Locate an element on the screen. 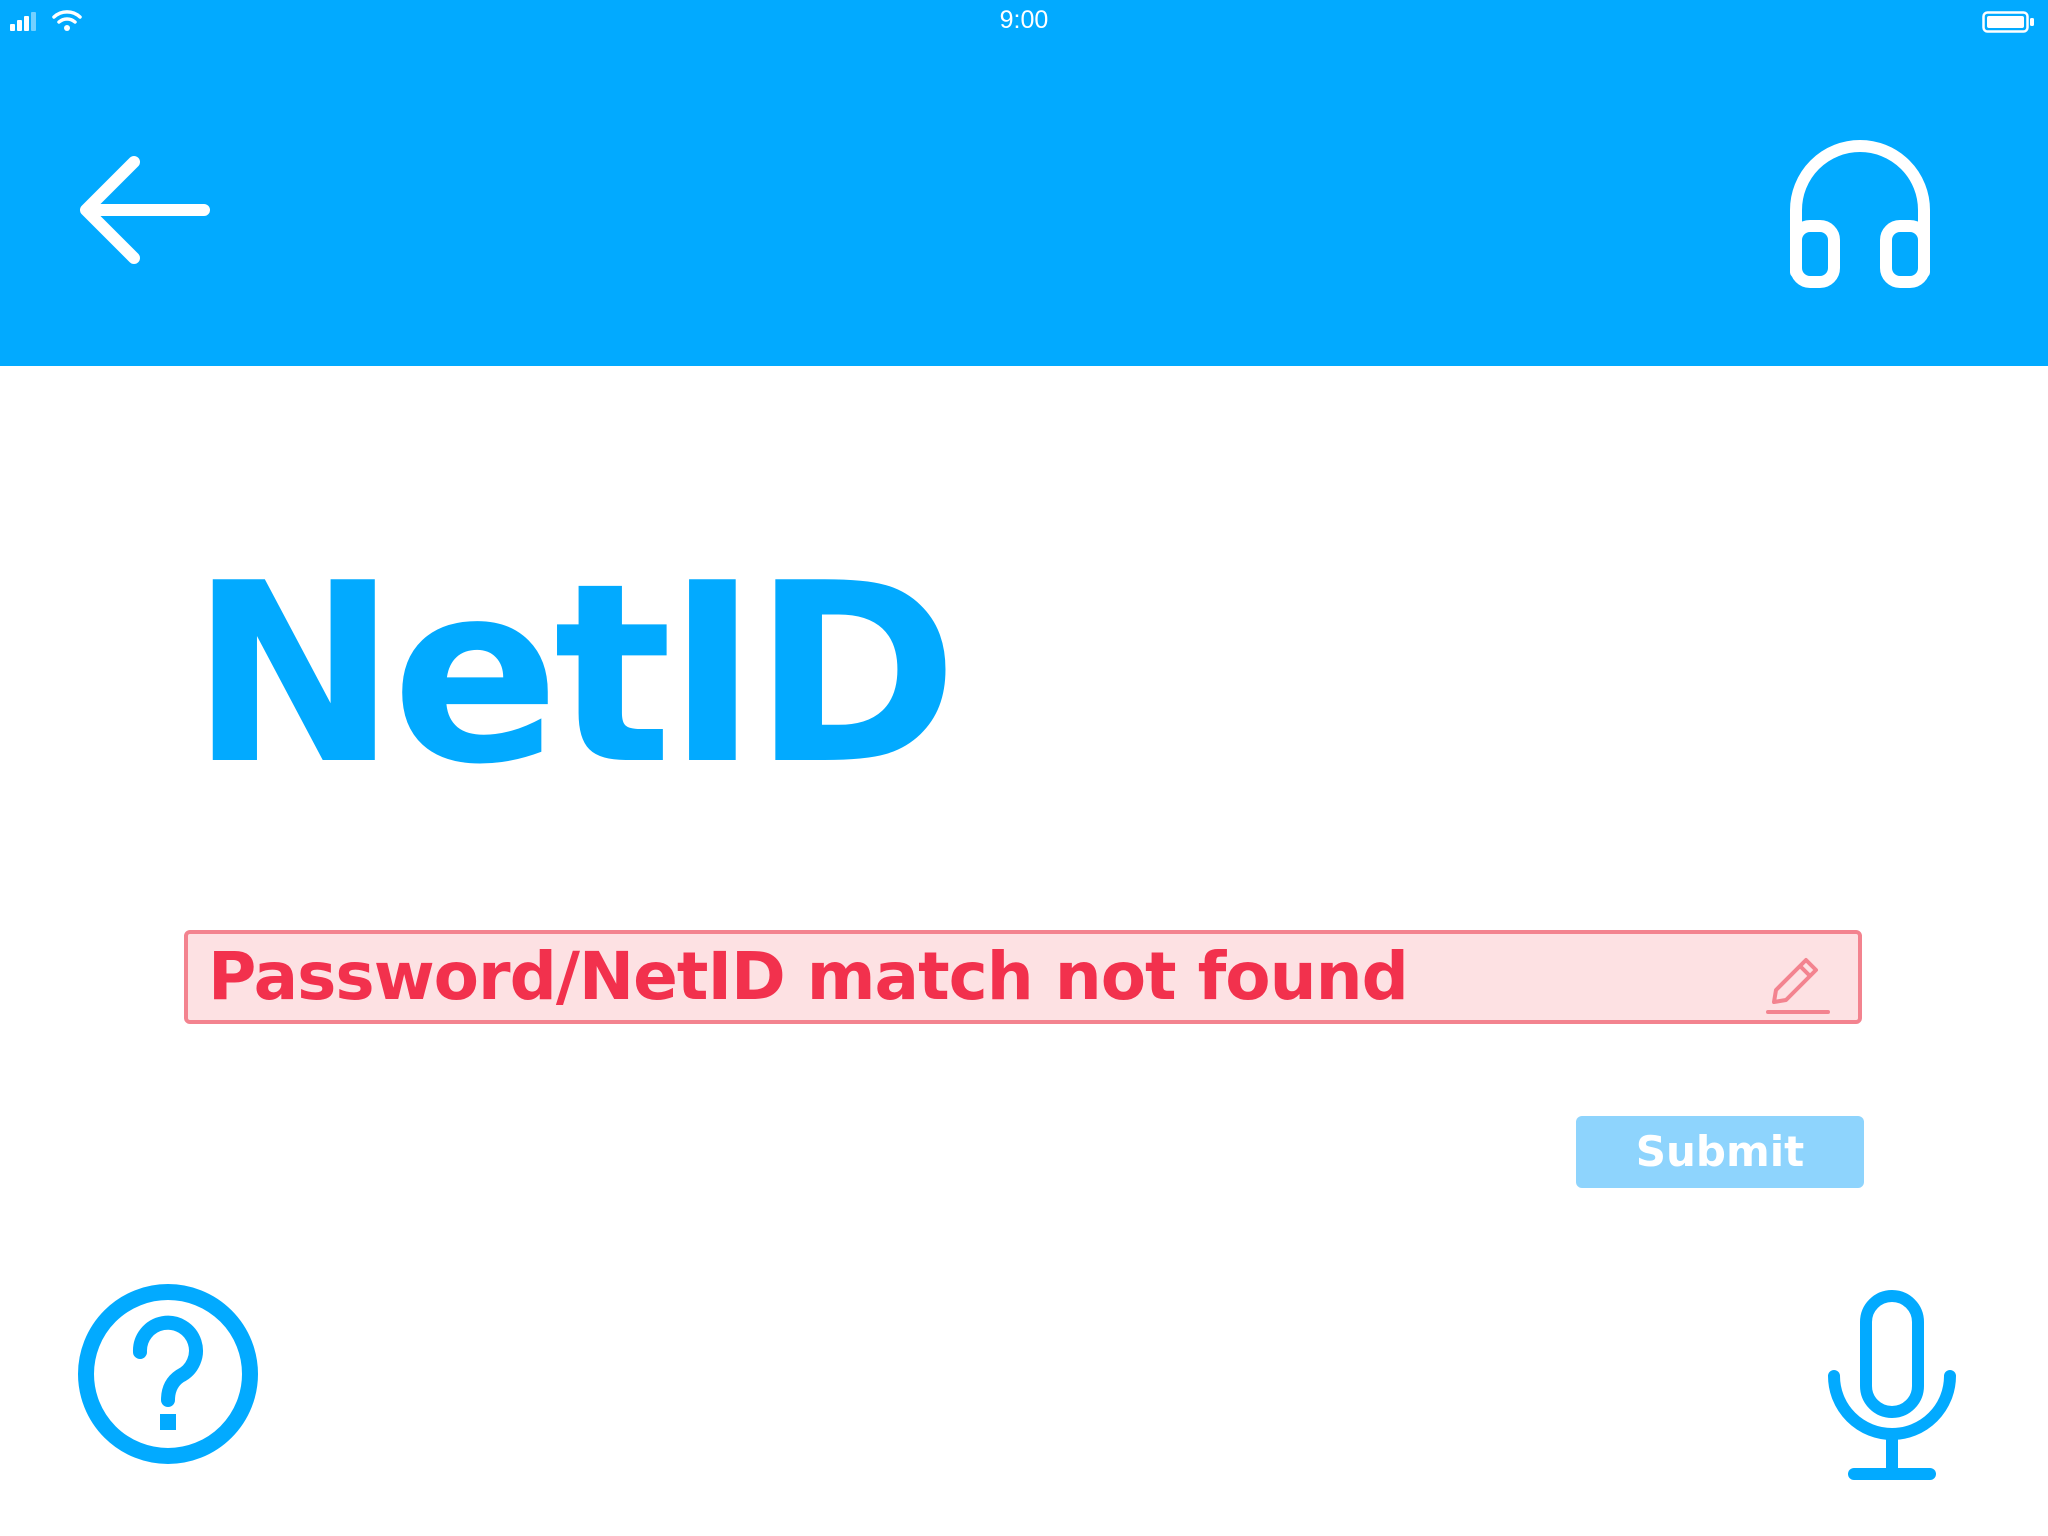  status-bar: 9:00 is located at coordinates (1024, 21).